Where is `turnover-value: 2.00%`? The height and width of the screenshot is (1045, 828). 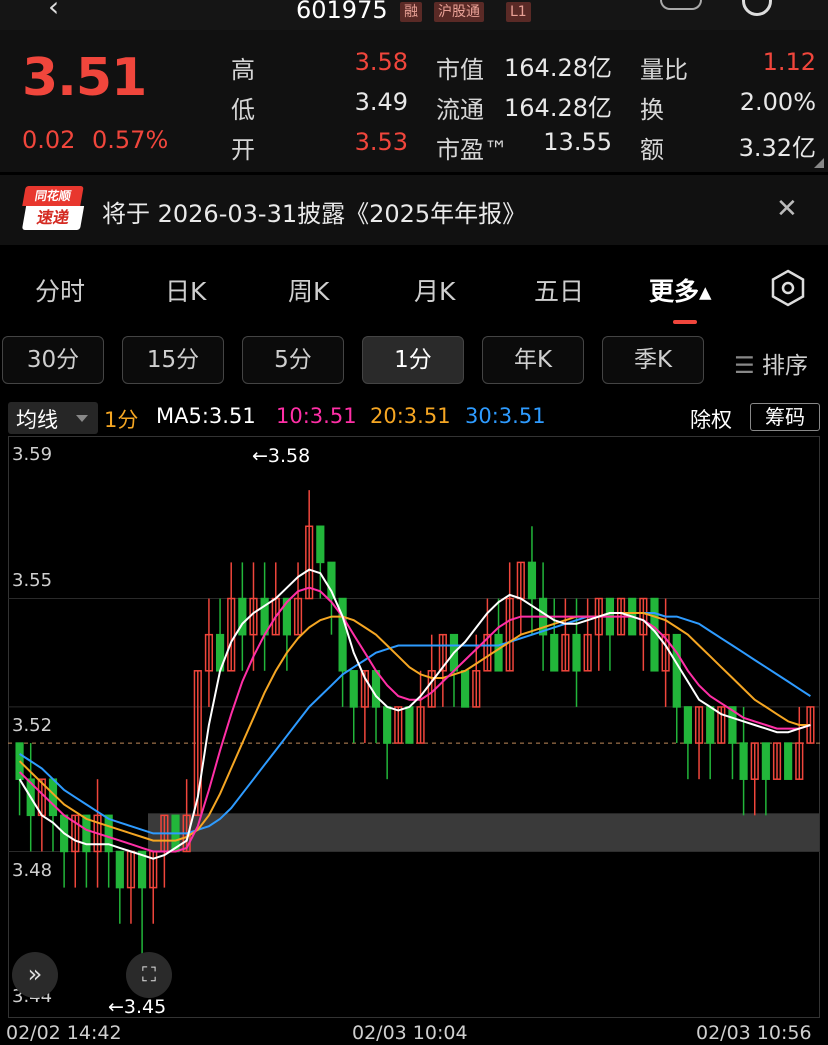
turnover-value: 2.00% is located at coordinates (777, 102).